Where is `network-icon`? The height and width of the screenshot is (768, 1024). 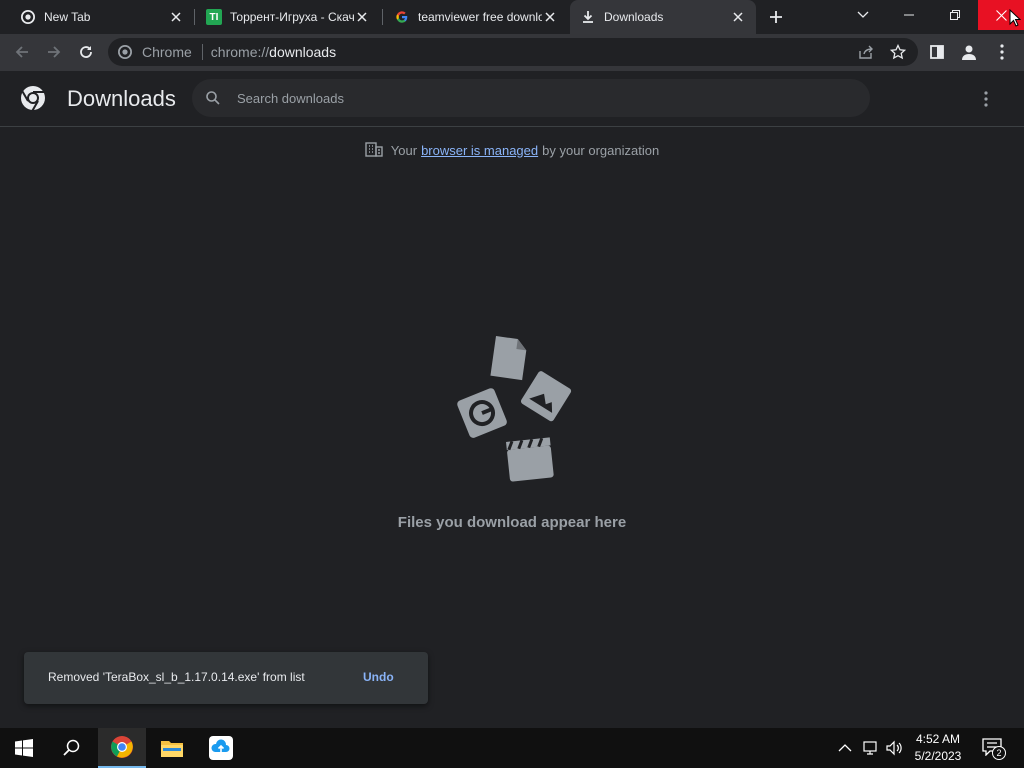
network-icon is located at coordinates (871, 750).